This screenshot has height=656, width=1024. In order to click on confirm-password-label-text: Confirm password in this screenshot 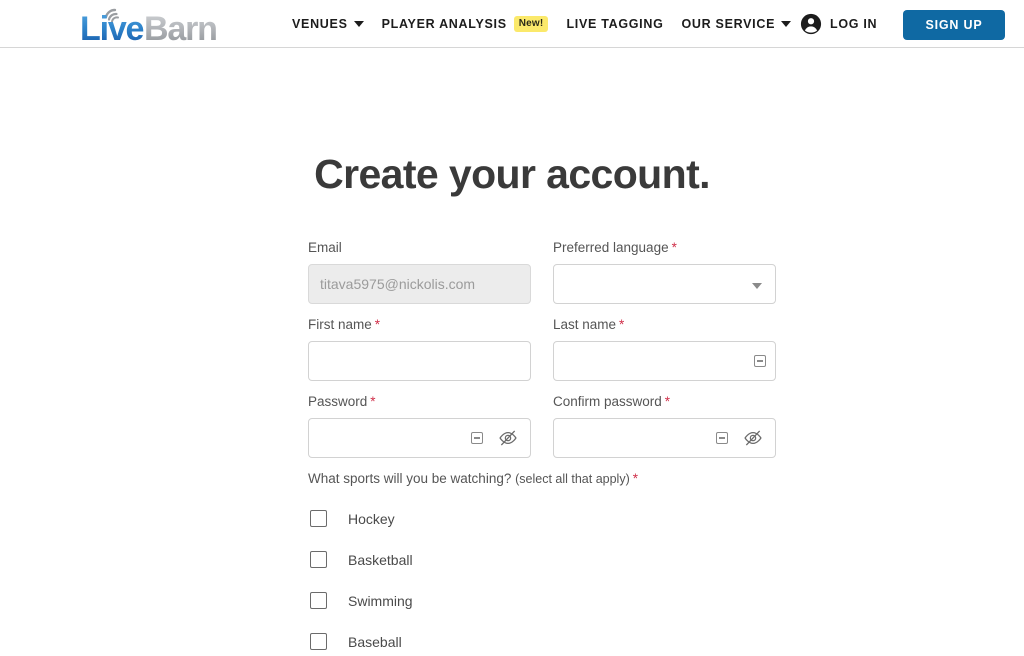, I will do `click(607, 401)`.